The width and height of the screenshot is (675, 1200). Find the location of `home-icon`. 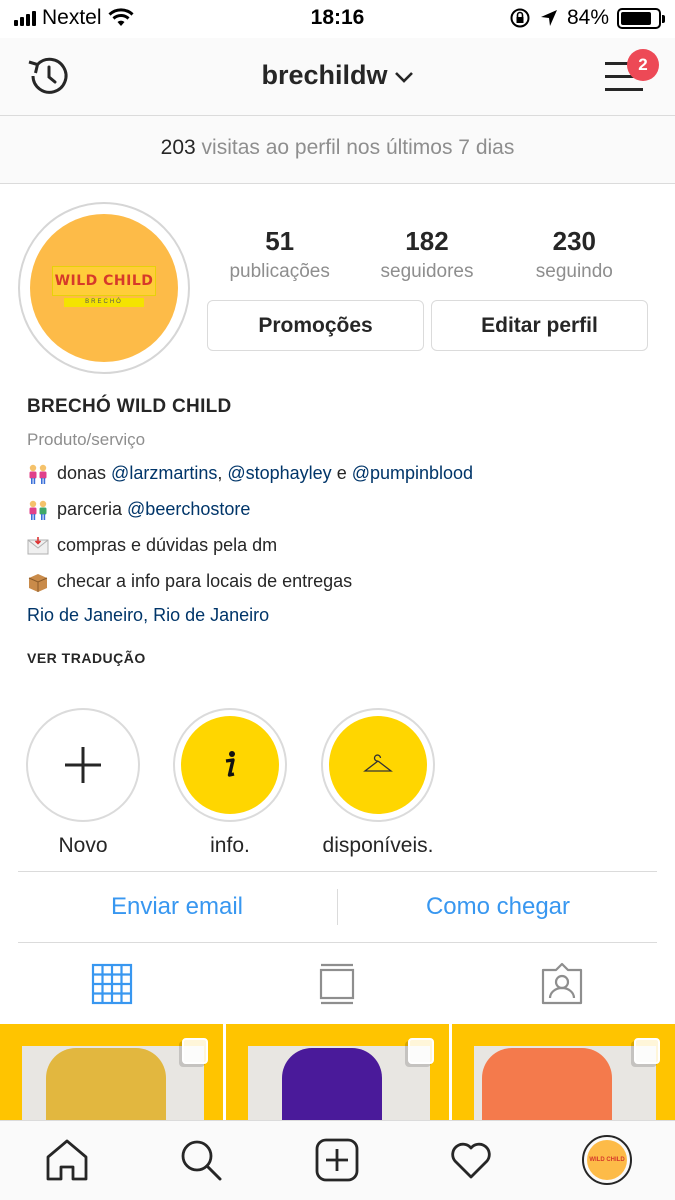

home-icon is located at coordinates (67, 1160).